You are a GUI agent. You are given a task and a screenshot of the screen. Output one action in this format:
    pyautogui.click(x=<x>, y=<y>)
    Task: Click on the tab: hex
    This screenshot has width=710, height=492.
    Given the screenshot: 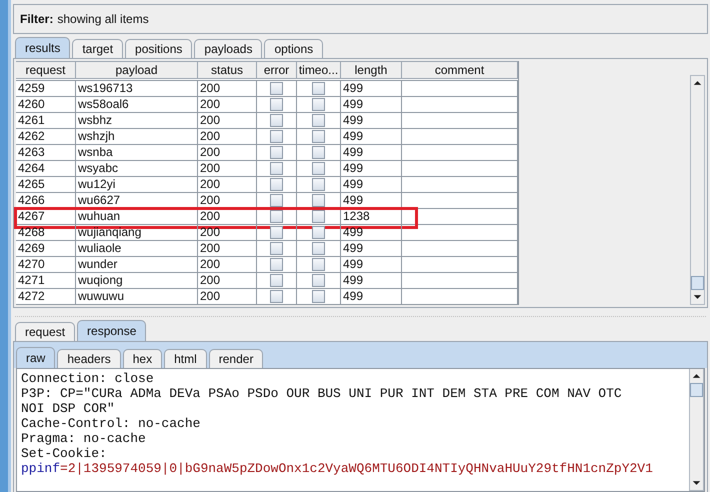 What is the action you would take?
    pyautogui.click(x=142, y=358)
    